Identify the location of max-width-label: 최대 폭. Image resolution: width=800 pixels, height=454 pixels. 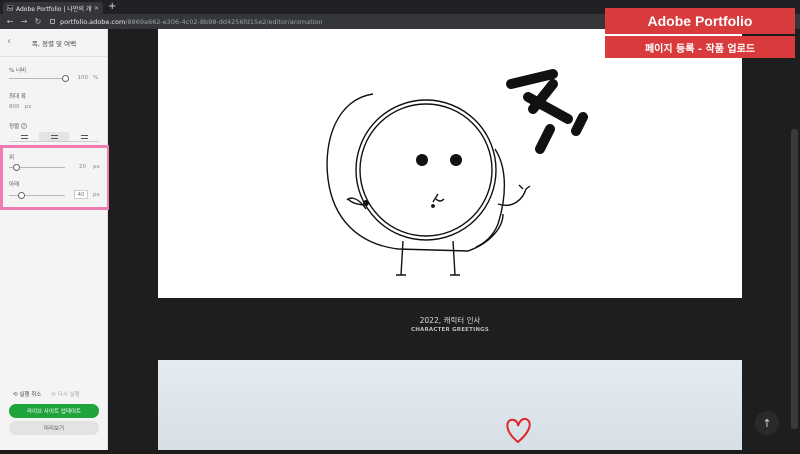
(17, 97).